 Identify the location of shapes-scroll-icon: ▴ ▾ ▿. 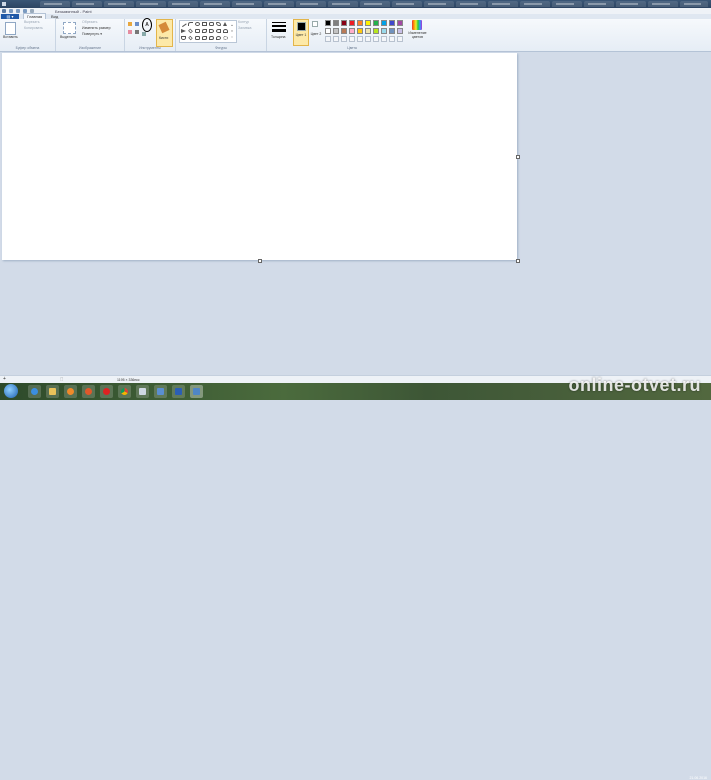
(232, 31).